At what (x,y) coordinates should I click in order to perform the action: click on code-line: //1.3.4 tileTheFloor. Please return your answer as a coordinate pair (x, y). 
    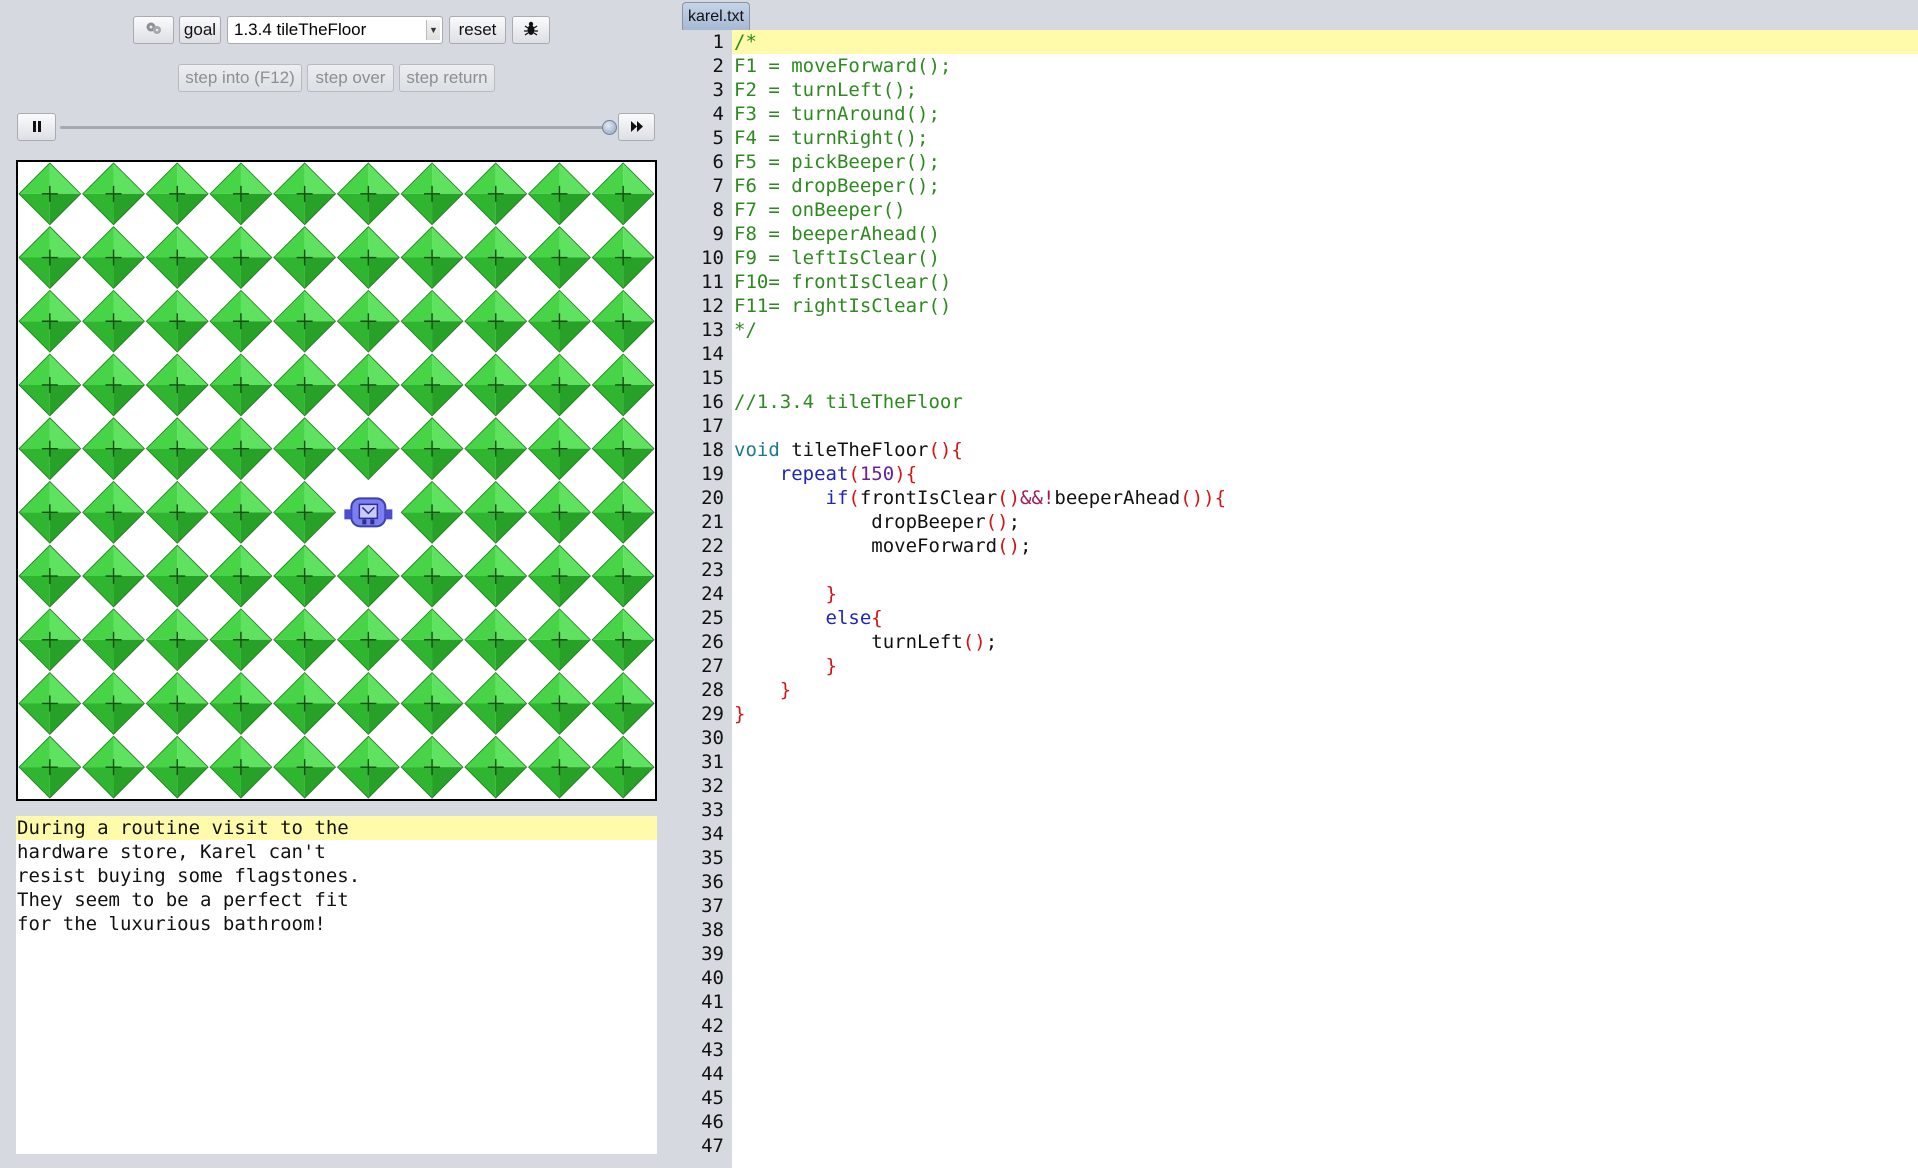
    Looking at the image, I should click on (1325, 402).